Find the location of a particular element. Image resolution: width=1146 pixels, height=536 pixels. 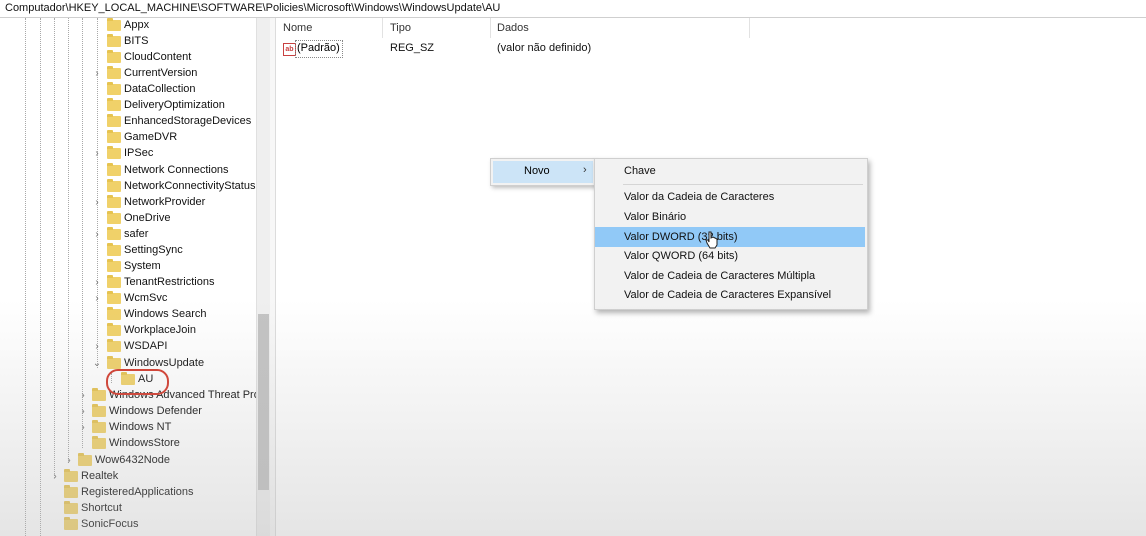

tree-item-label: safer is located at coordinates (136, 234).